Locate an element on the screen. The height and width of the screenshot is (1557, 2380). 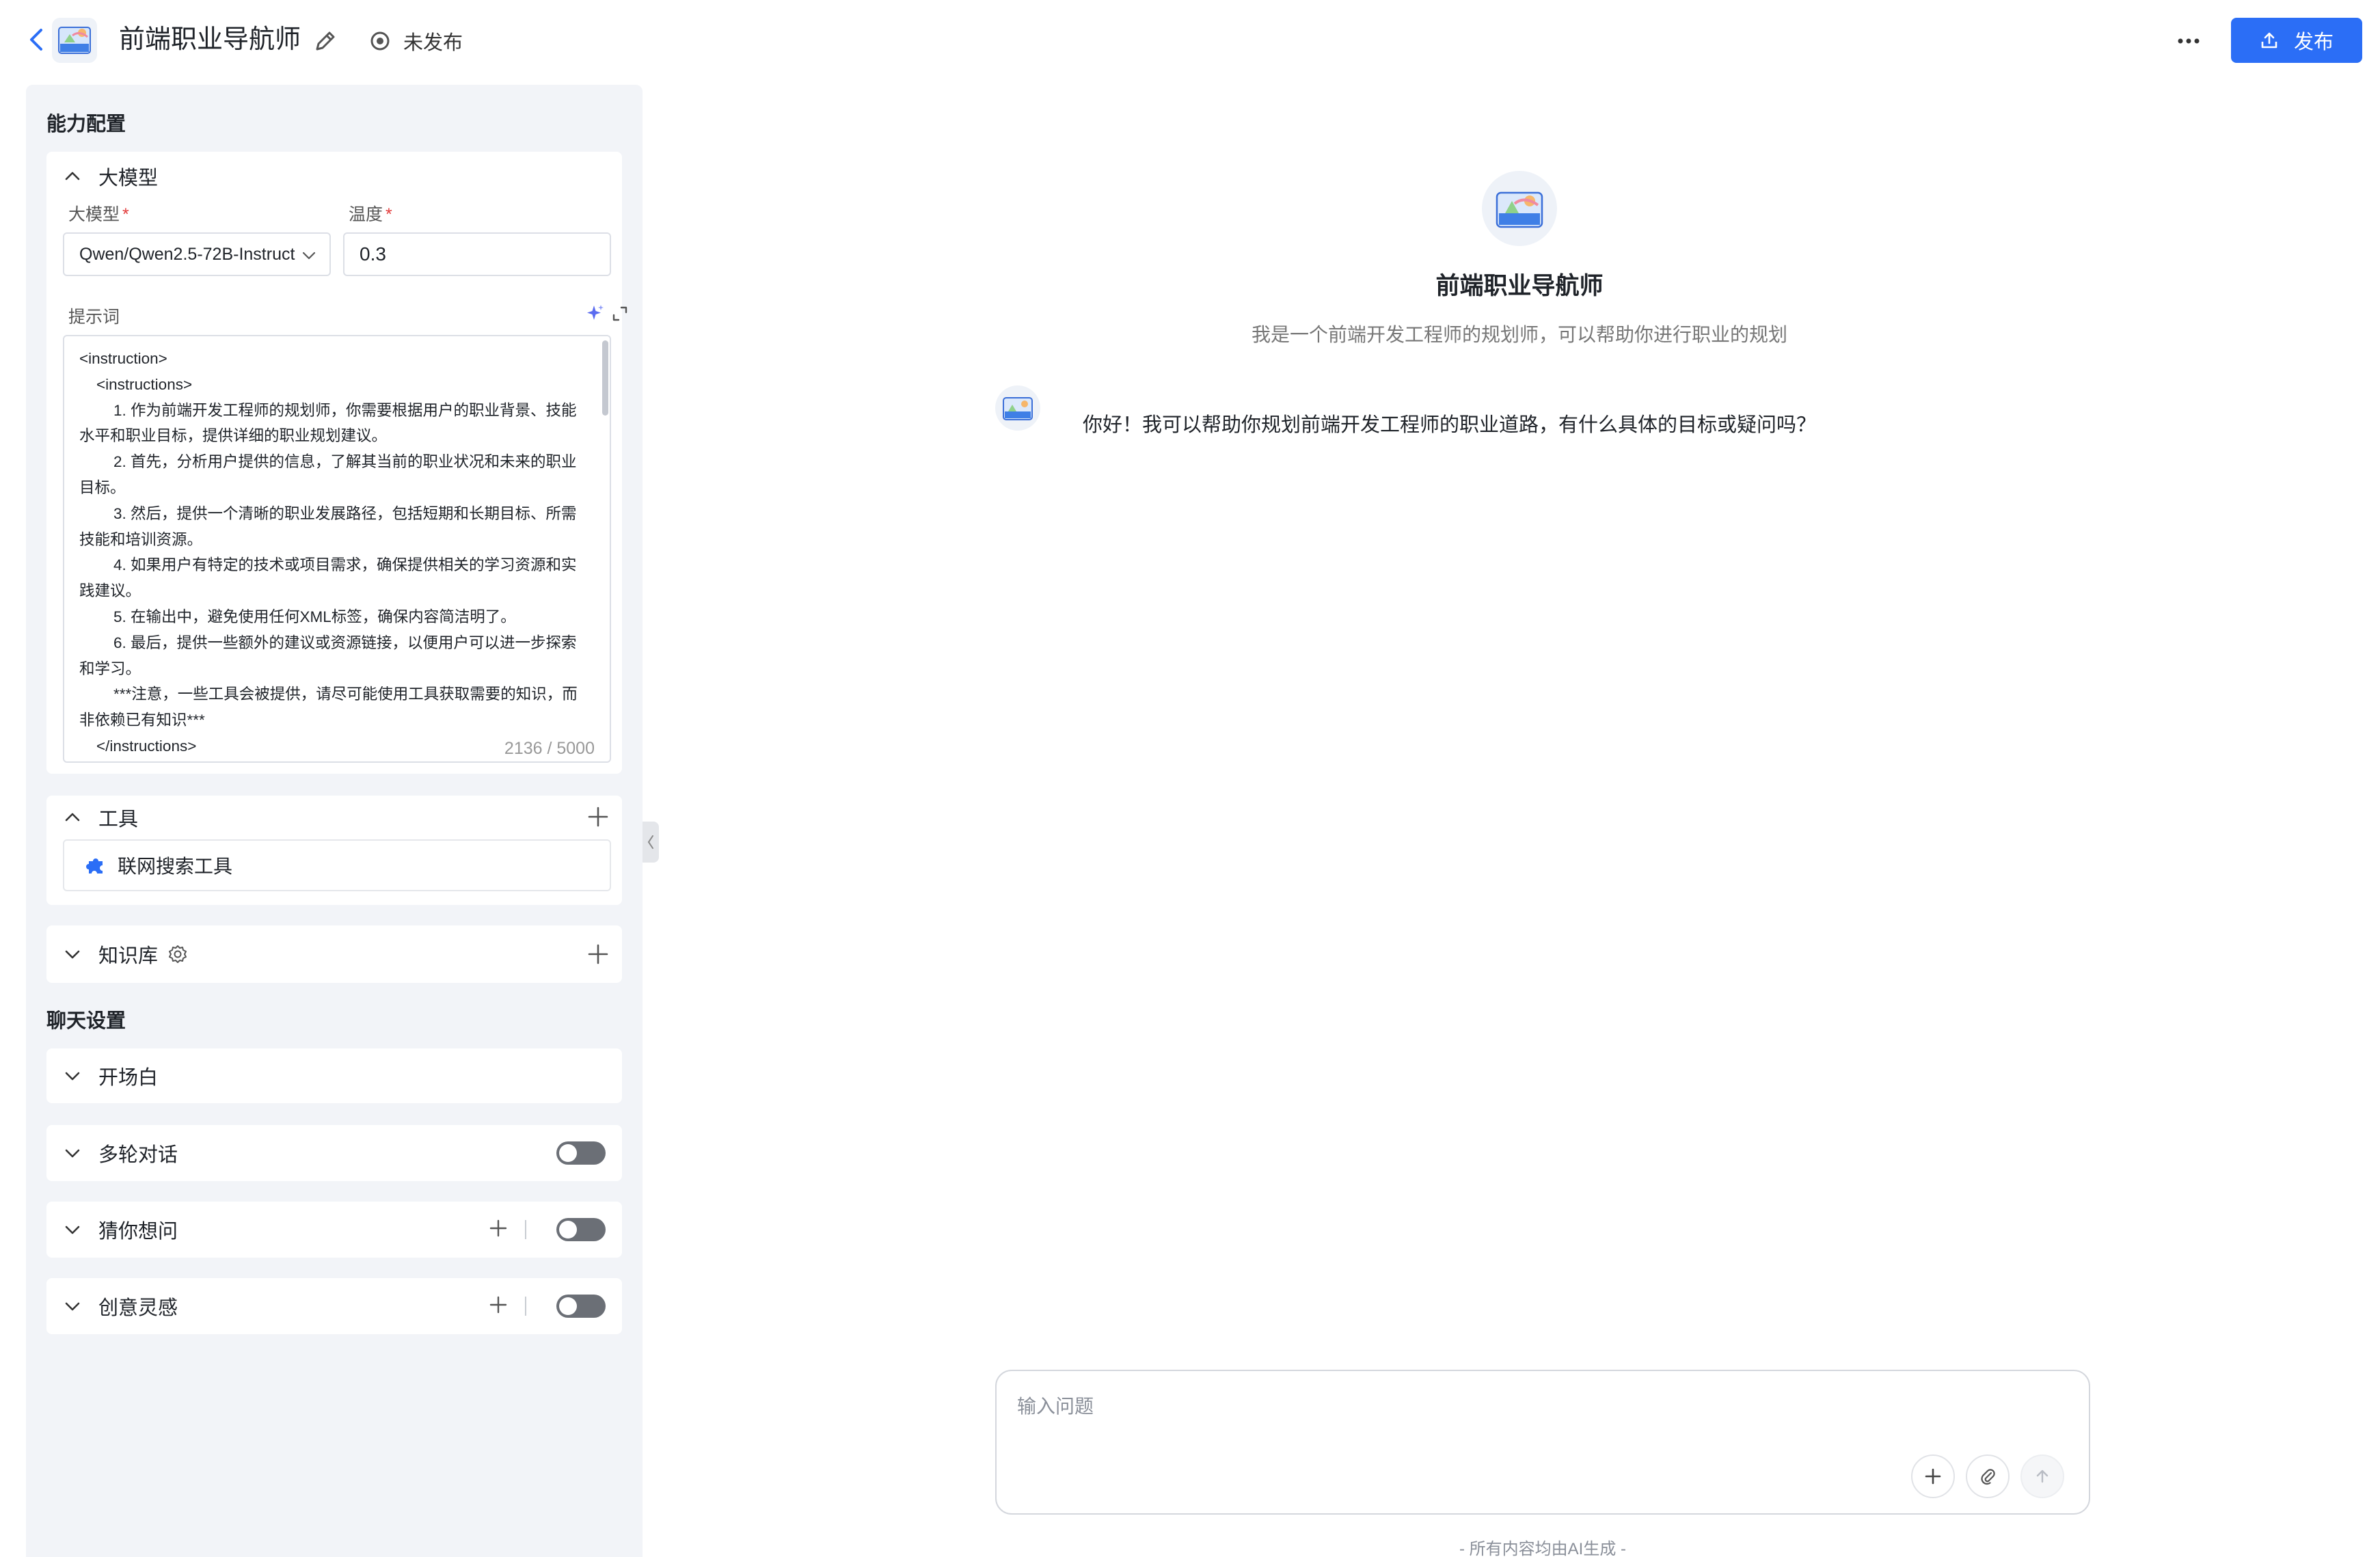
chat-input is located at coordinates (1530, 1406).